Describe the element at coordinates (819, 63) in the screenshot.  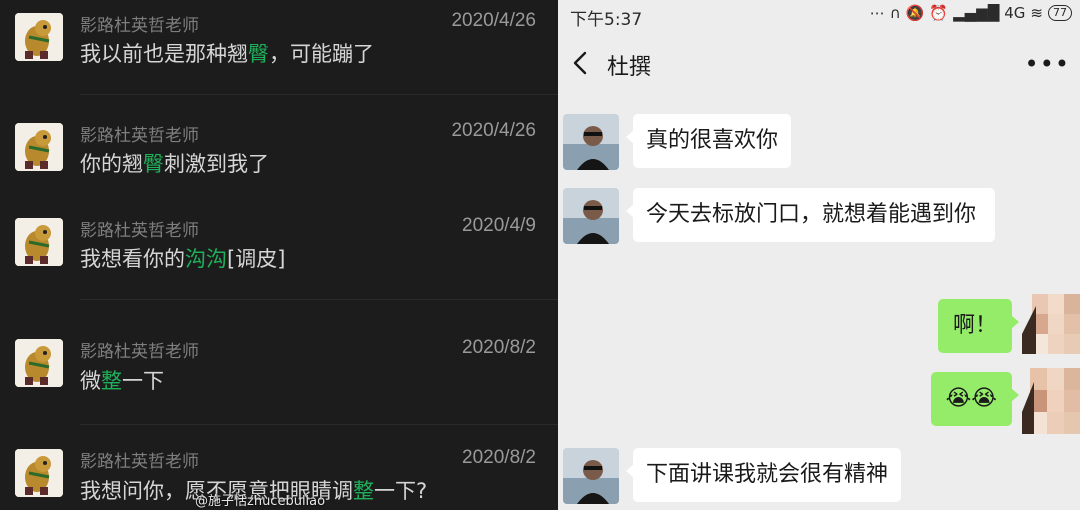
I see `chat-header: 杜撰 •••` at that location.